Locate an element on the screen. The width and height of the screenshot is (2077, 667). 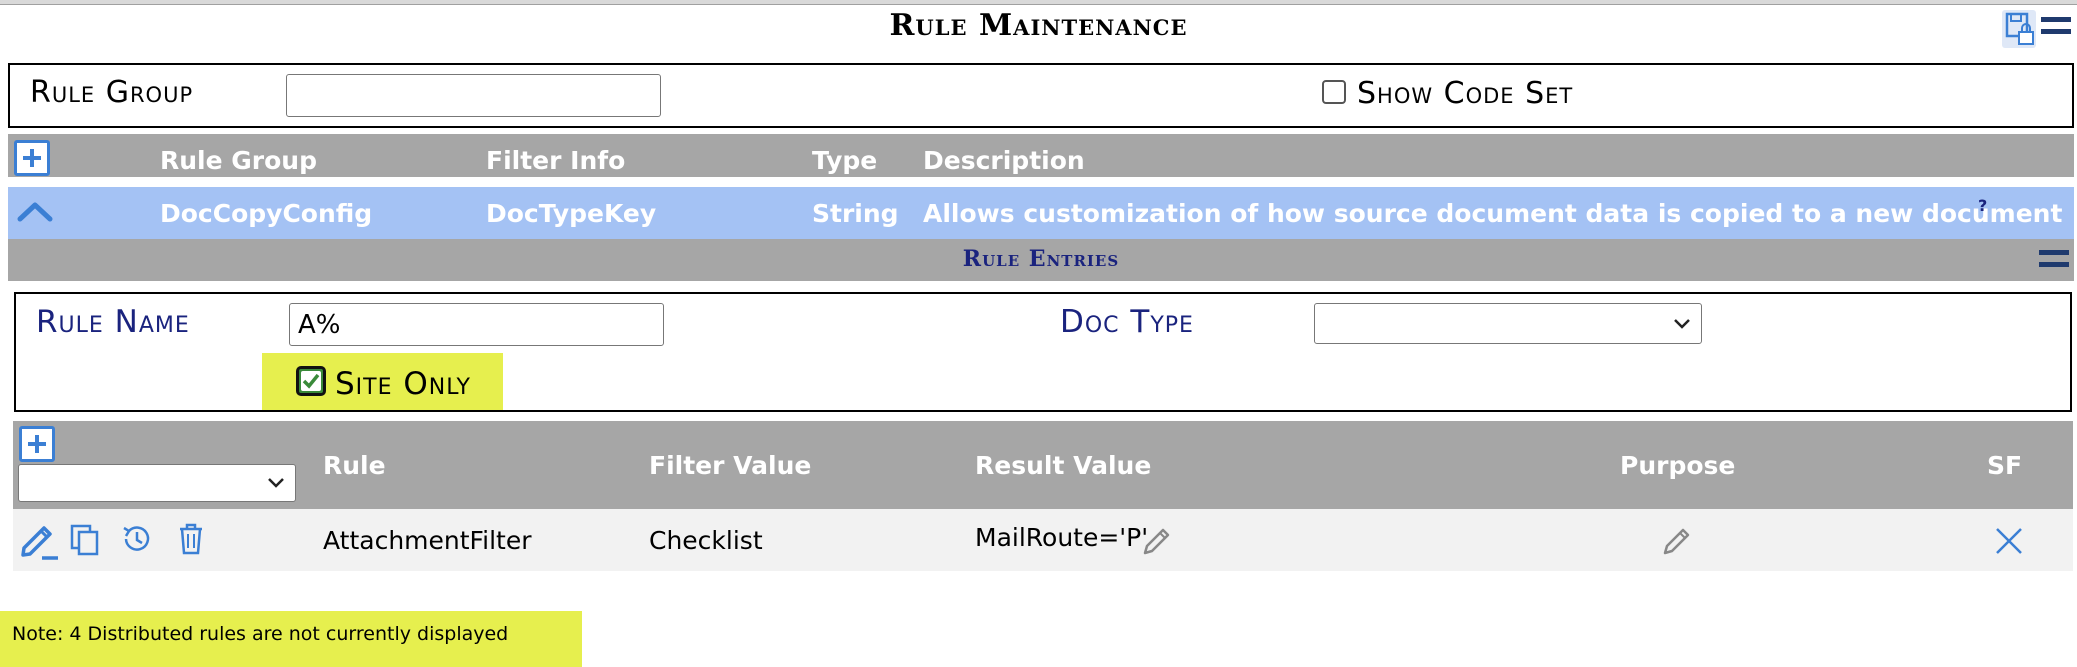
rule-group-label: Rule Group is located at coordinates (112, 92).